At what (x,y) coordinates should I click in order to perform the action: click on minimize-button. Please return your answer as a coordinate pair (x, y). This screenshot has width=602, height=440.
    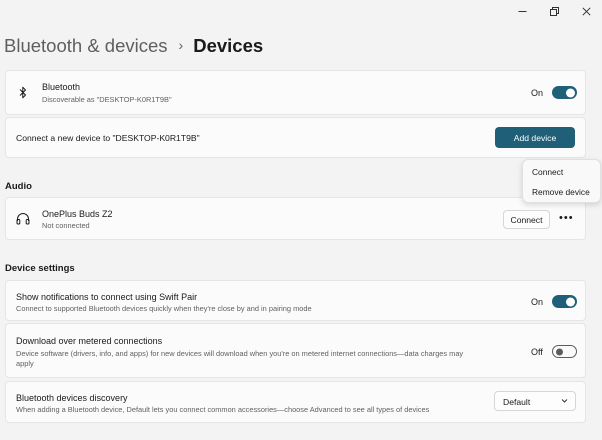
    Looking at the image, I should click on (522, 11).